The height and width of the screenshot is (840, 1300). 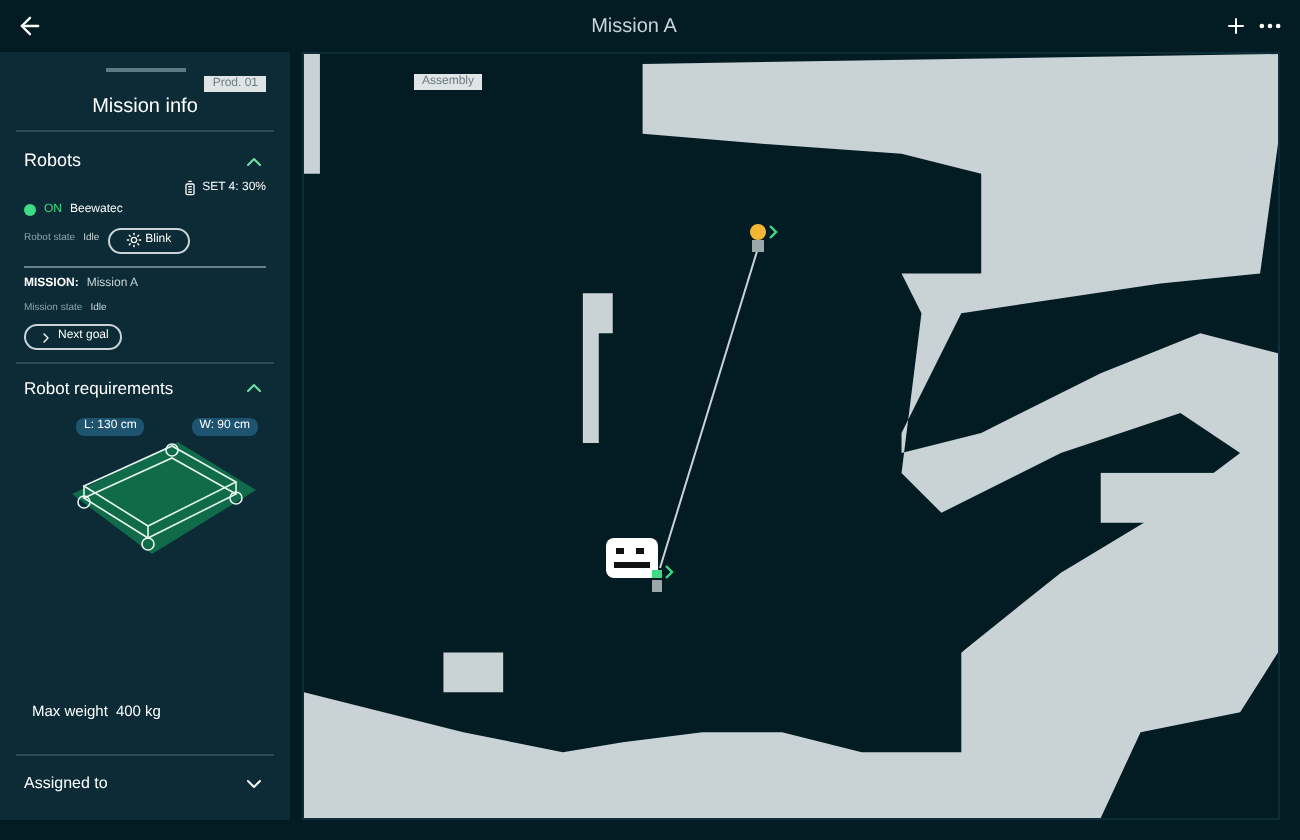 What do you see at coordinates (145, 108) in the screenshot?
I see `panel-title: Mission info` at bounding box center [145, 108].